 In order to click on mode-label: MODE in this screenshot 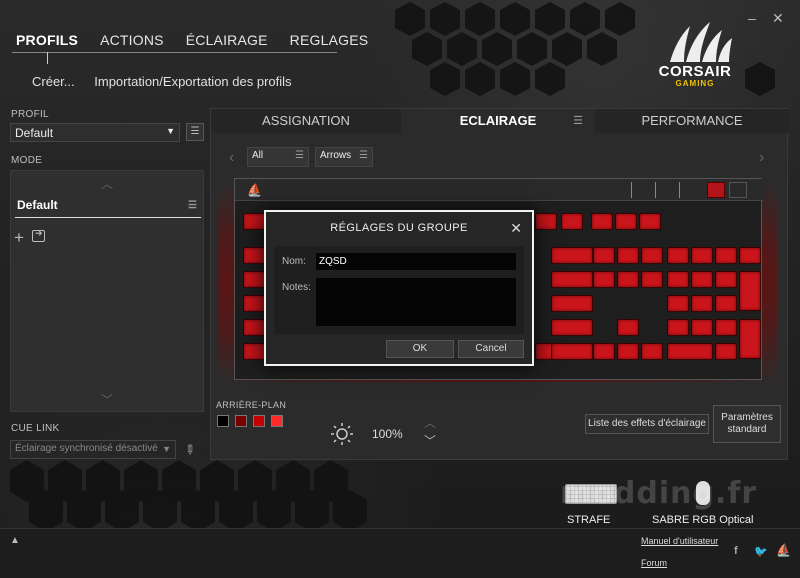, I will do `click(27, 160)`.